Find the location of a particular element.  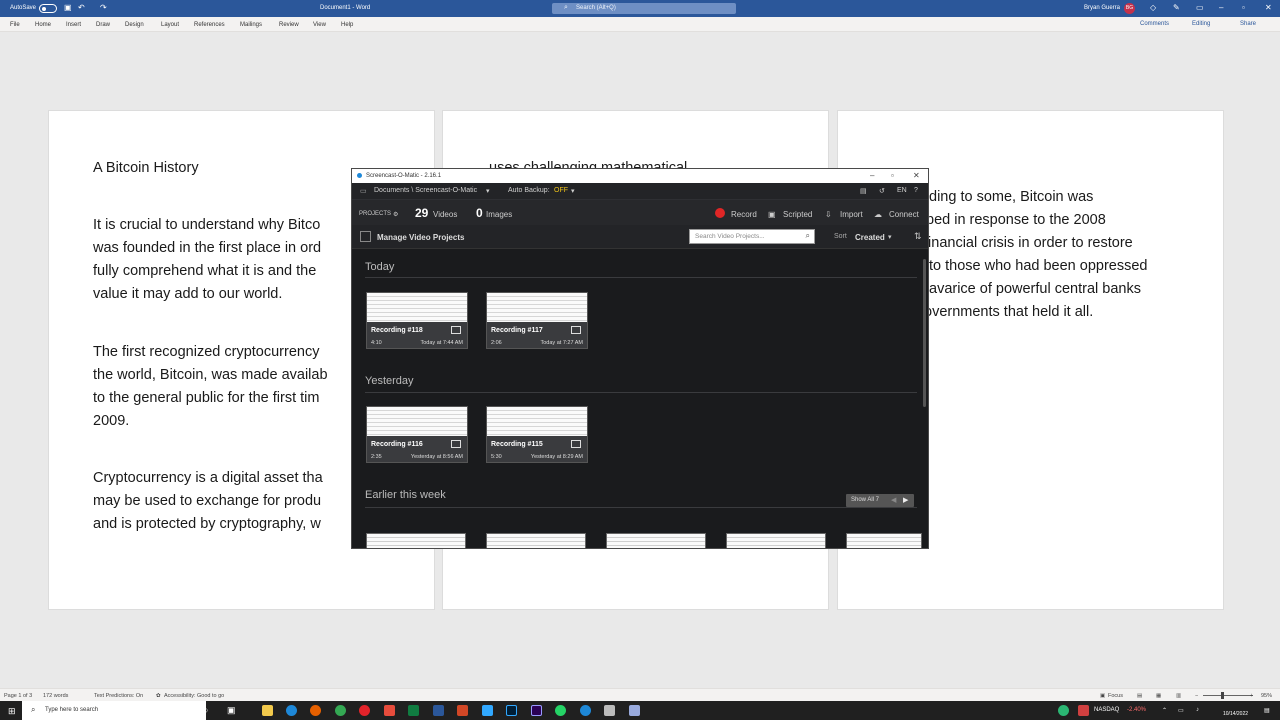

focus-button: Focus is located at coordinates (1115, 696).